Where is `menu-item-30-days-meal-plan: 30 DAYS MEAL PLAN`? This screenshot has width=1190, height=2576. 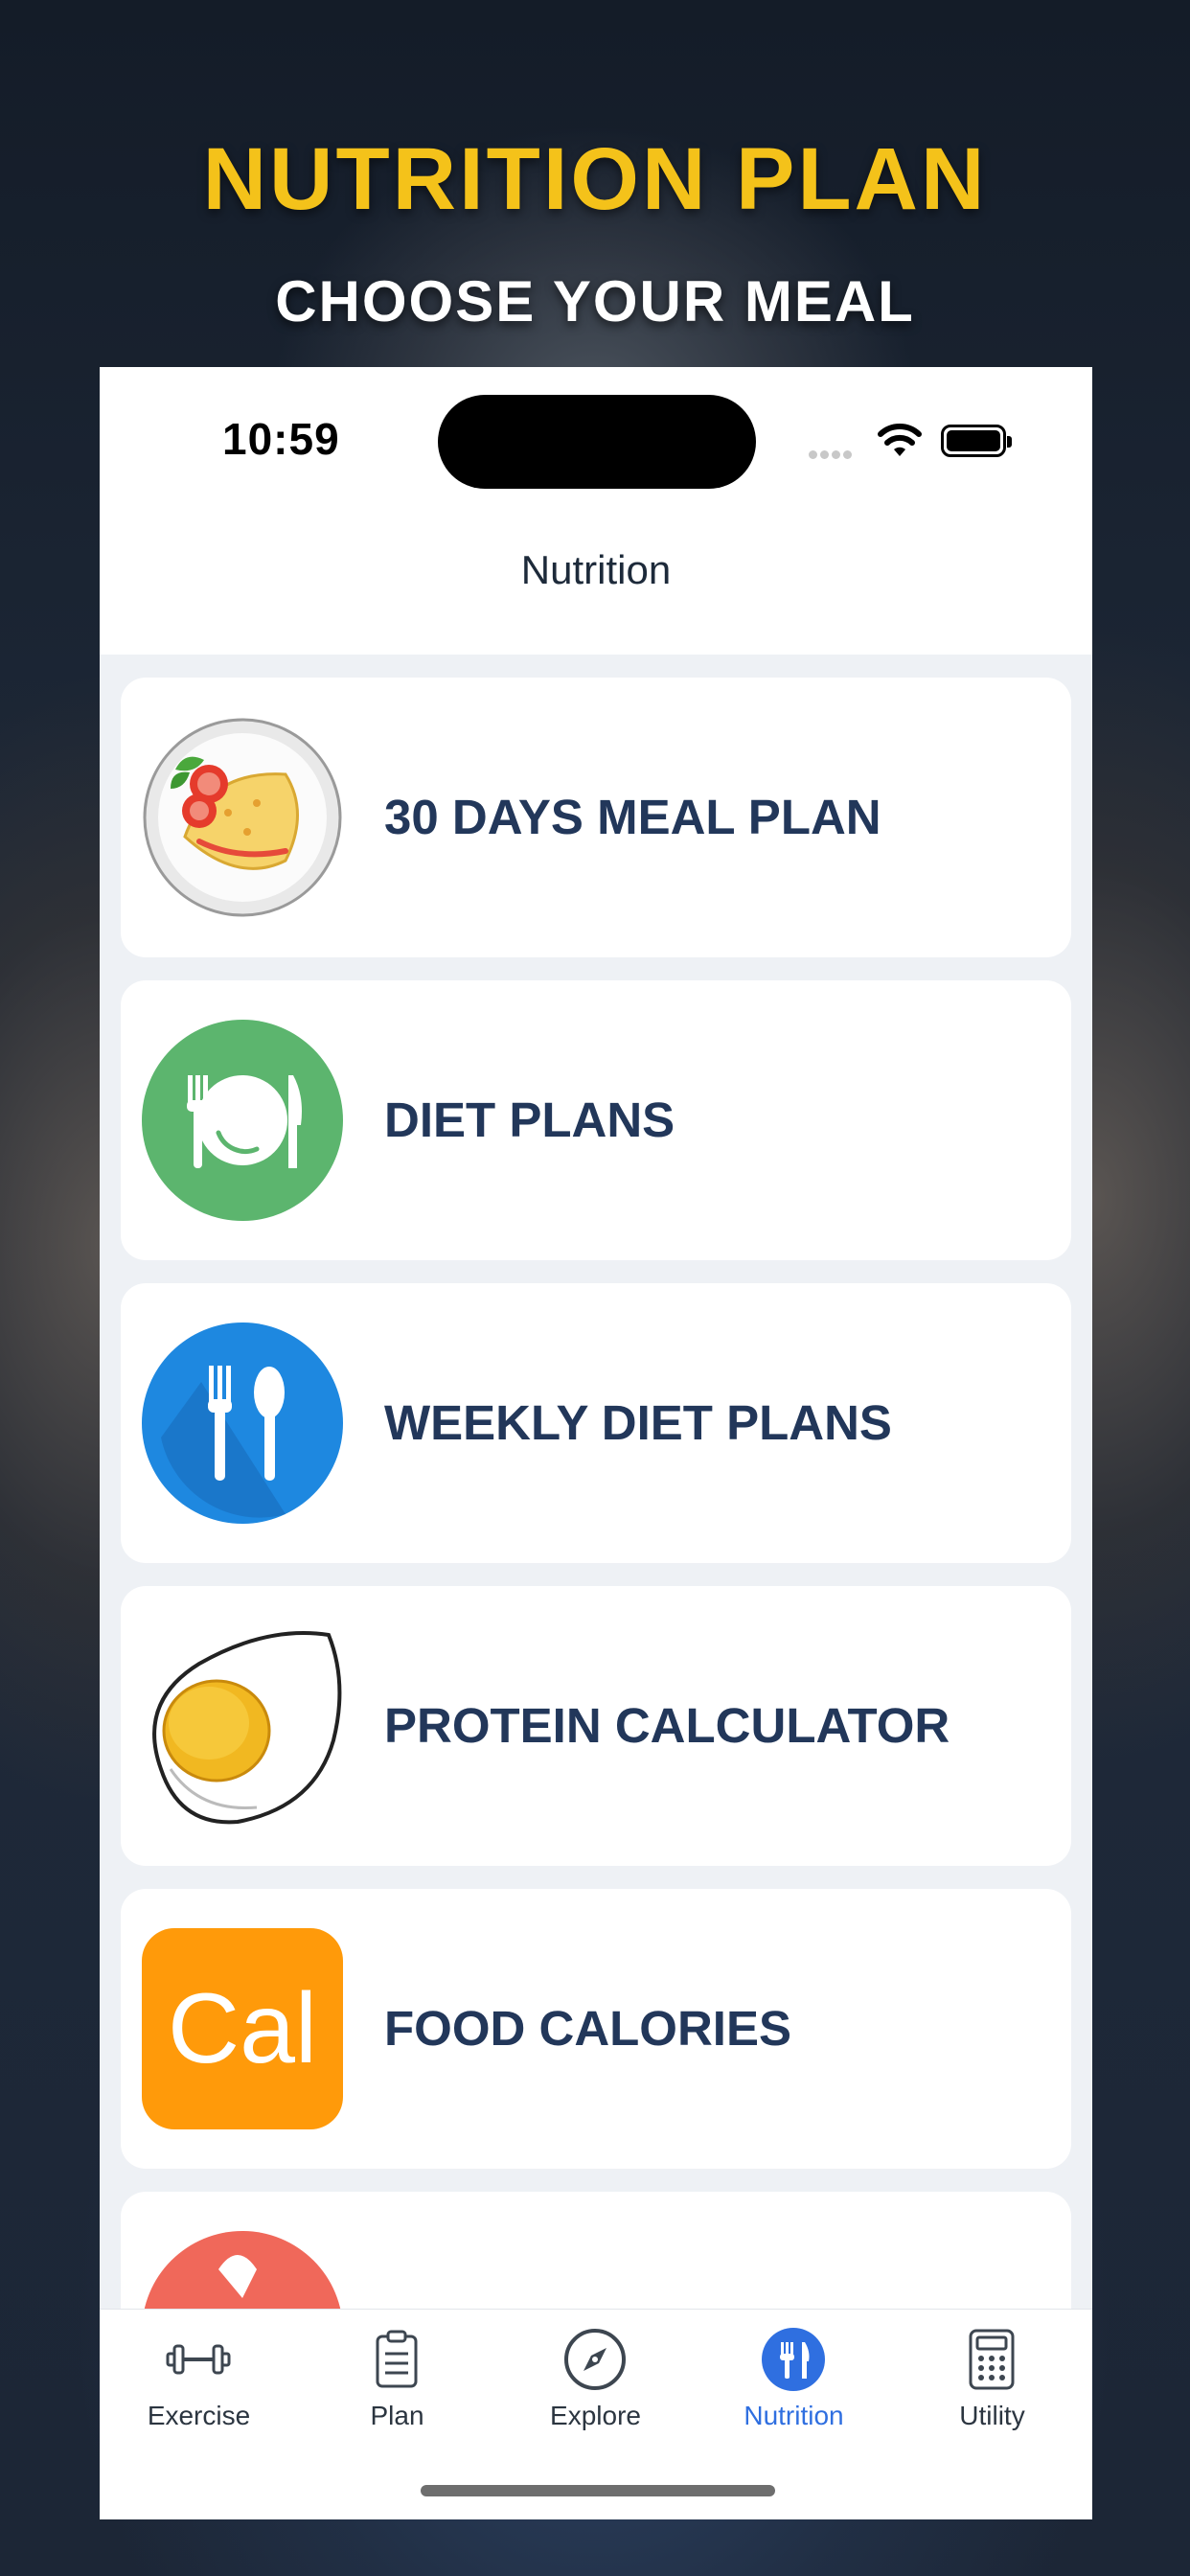
menu-item-30-days-meal-plan: 30 DAYS MEAL PLAN is located at coordinates (596, 817).